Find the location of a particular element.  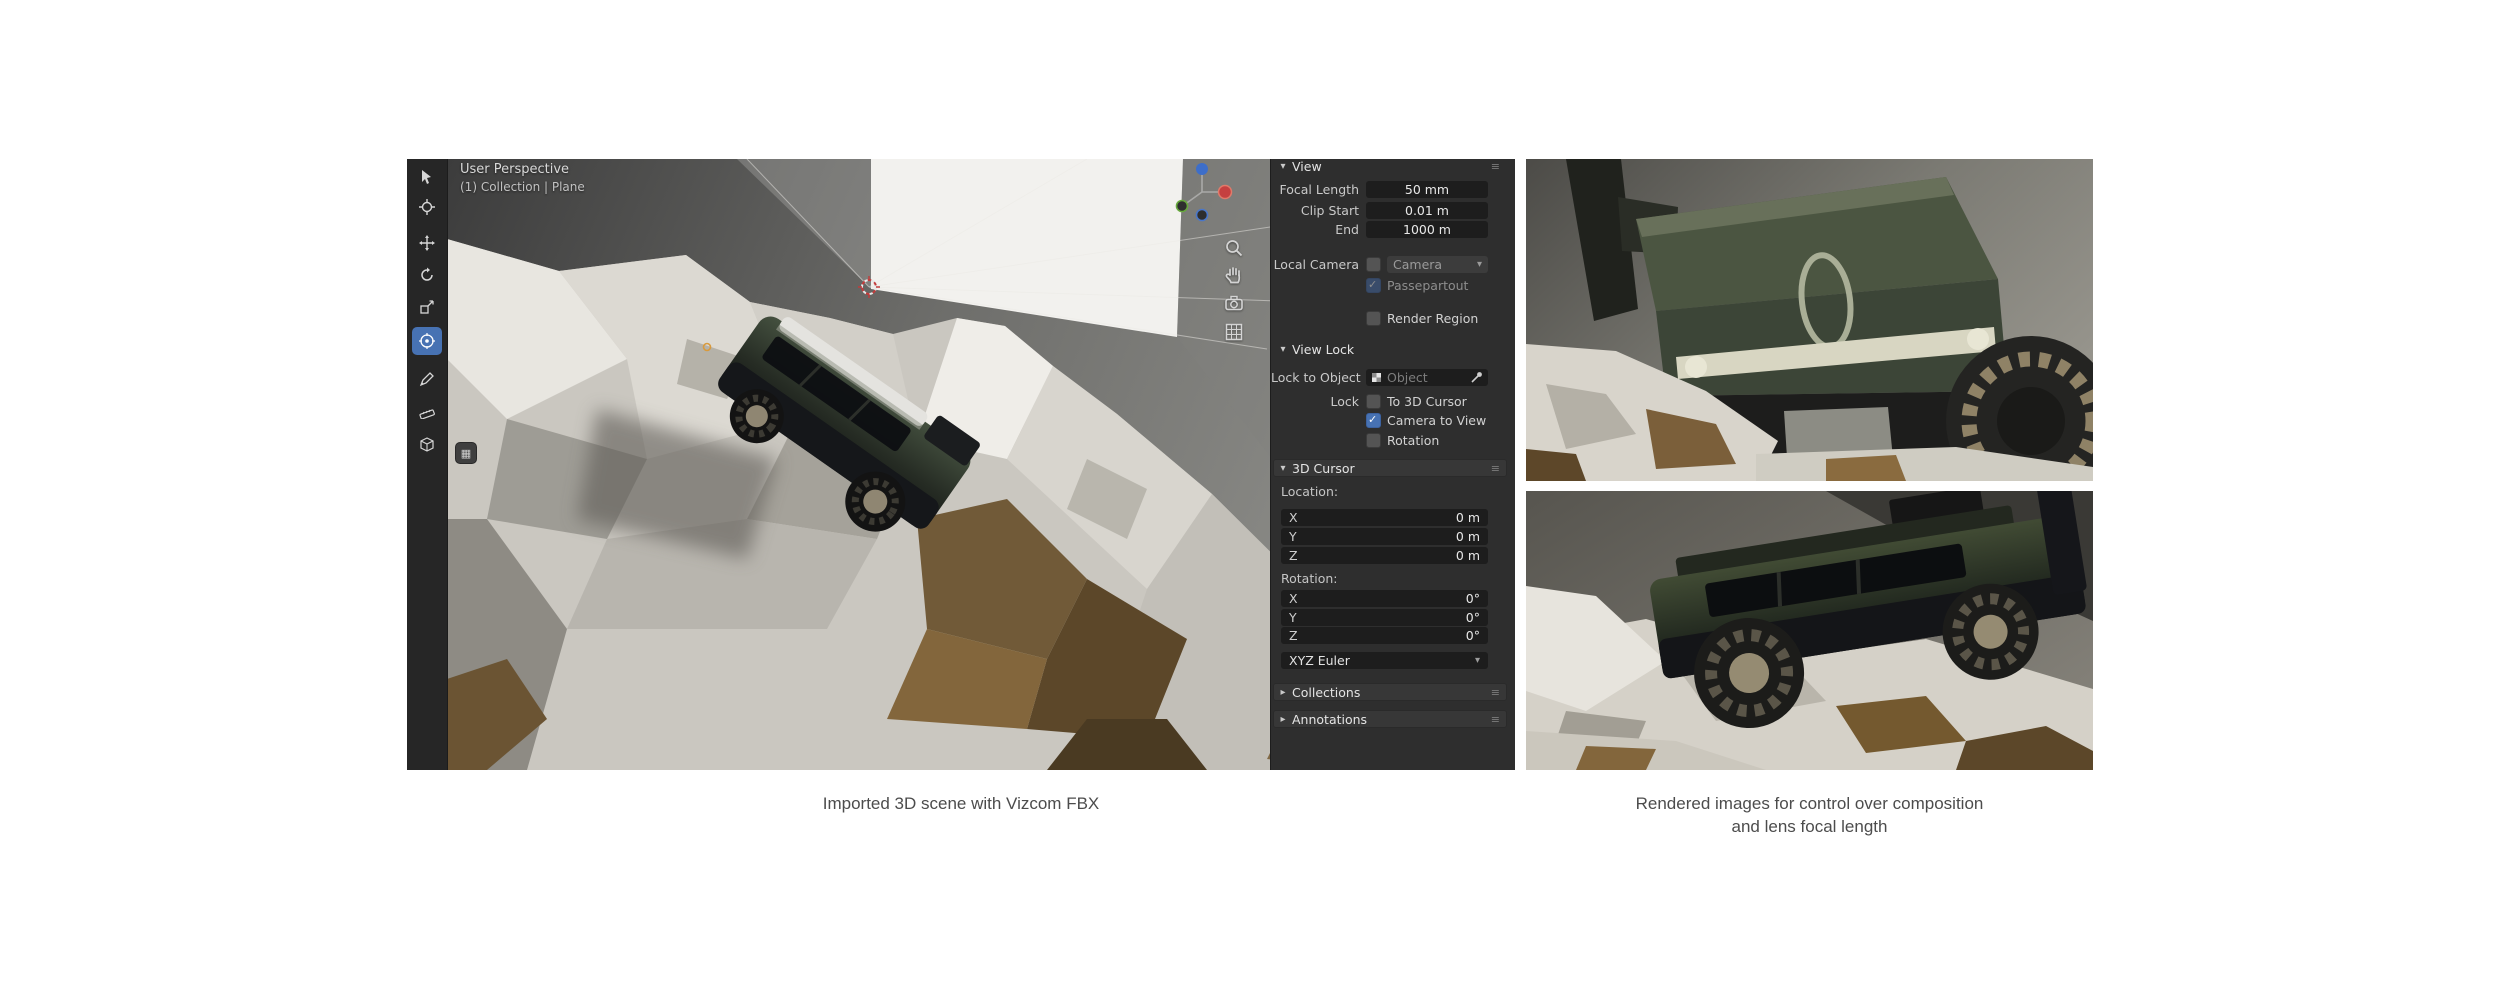

axis-label: Z is located at coordinates (1293, 635).